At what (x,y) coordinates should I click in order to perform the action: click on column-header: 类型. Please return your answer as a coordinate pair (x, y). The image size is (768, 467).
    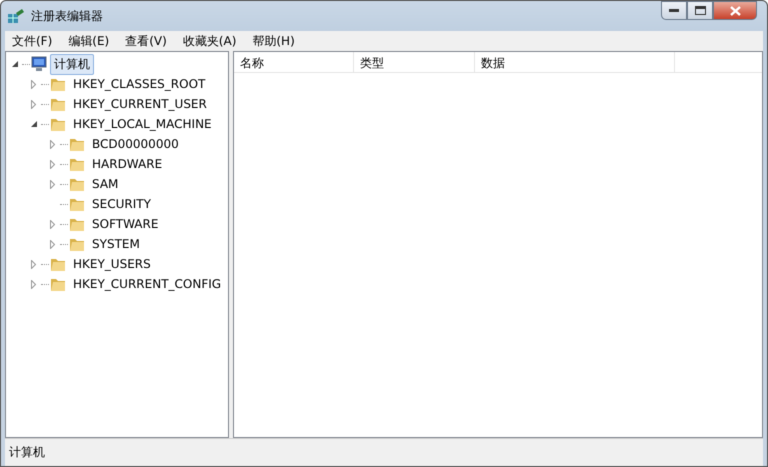
    Looking at the image, I should click on (414, 62).